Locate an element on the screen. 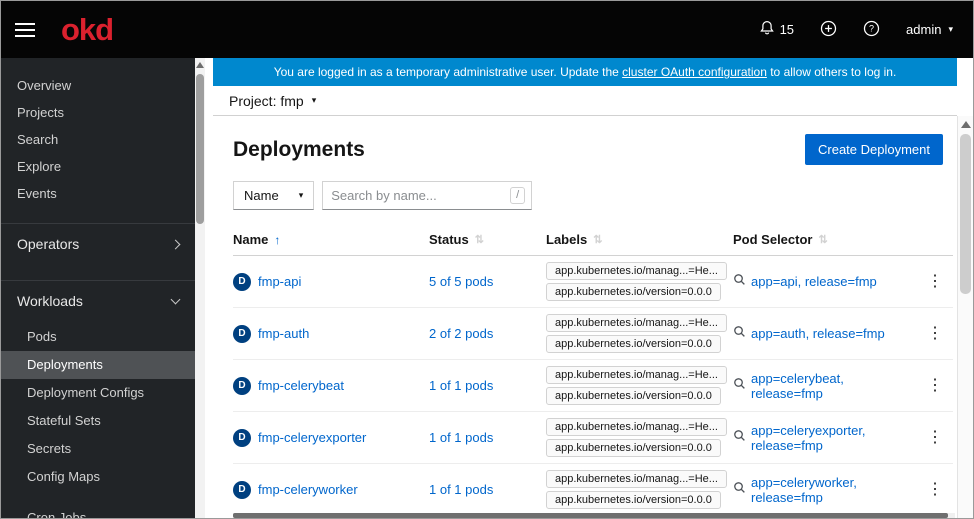  filter-toolbar: Name ▾ / is located at coordinates (595, 195).